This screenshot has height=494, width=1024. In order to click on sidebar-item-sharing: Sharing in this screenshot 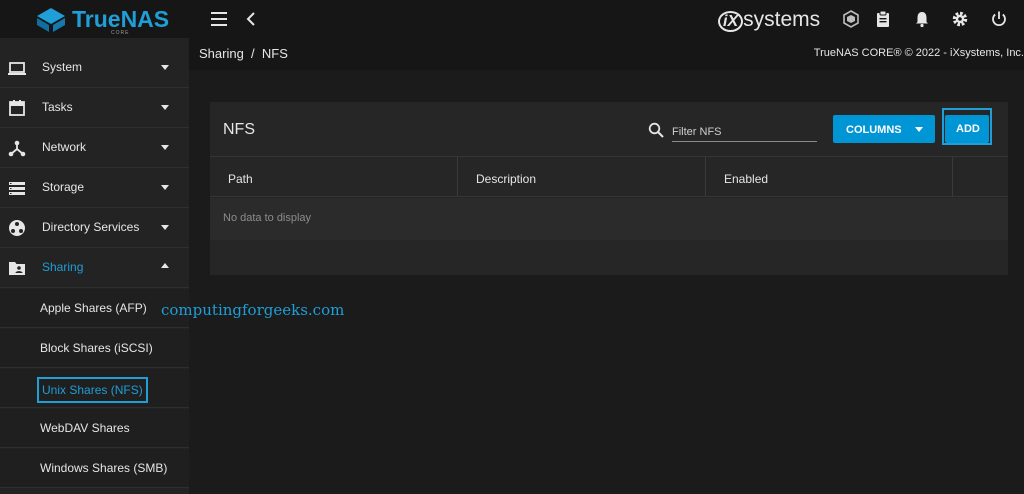, I will do `click(94, 268)`.